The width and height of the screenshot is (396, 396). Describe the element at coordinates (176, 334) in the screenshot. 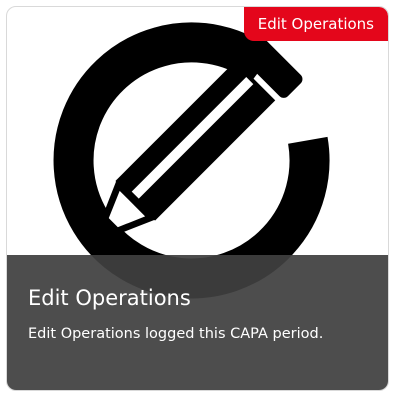

I see `tile-description: Edit Operations logged this CAPA period.` at that location.